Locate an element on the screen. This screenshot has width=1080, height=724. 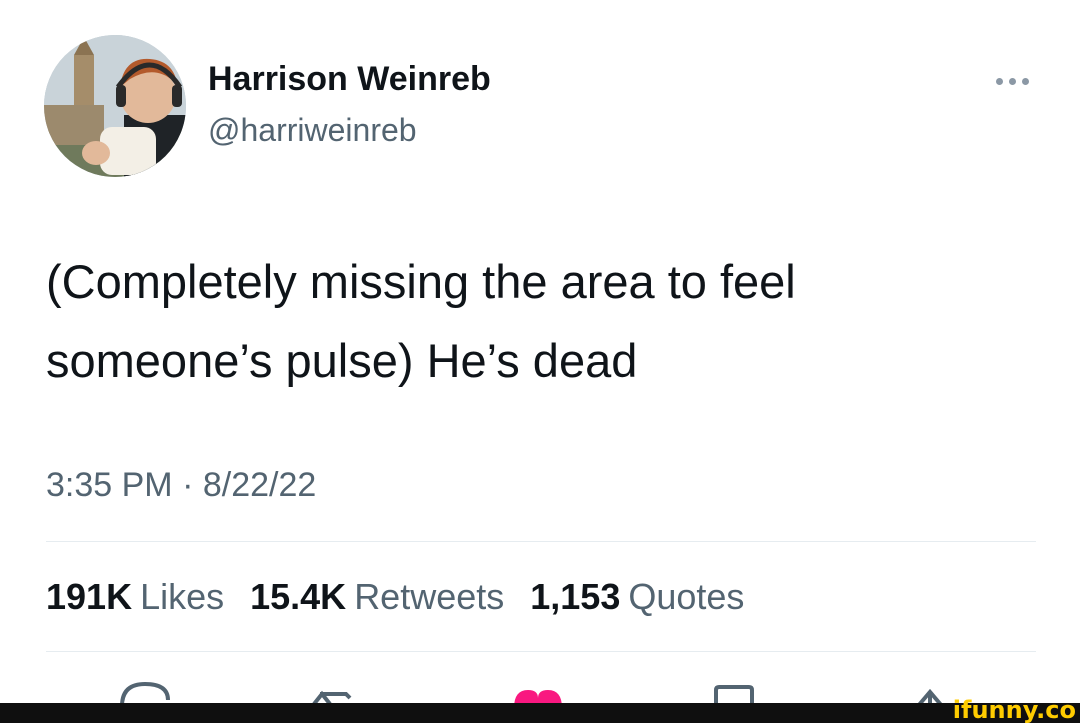
quotes-count: 1,153 is located at coordinates (575, 596).